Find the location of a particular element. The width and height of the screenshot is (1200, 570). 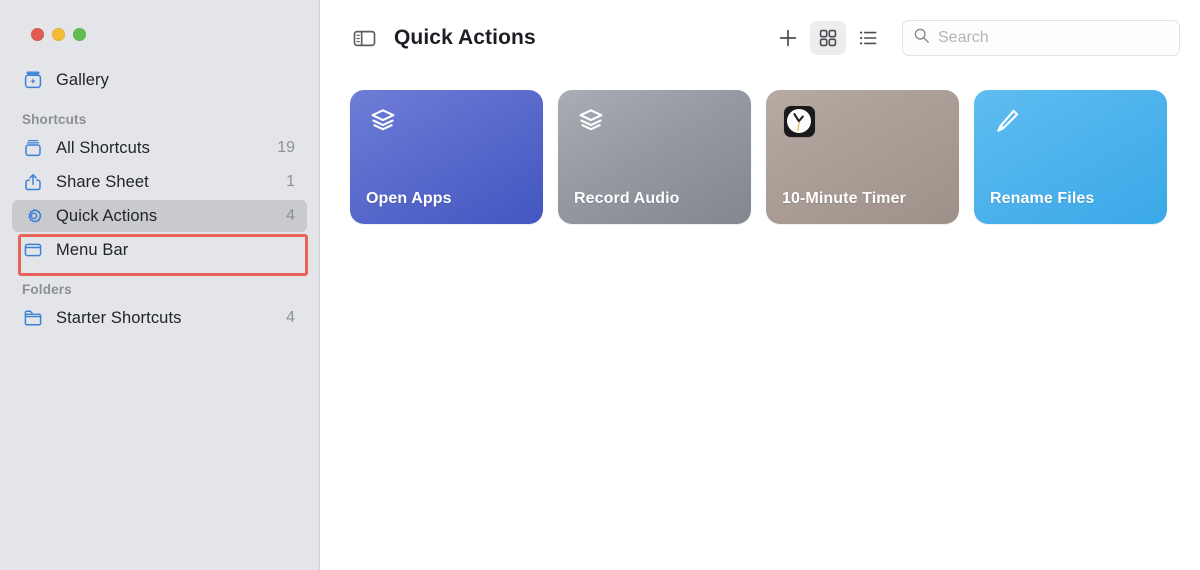

pencil-icon is located at coordinates (1007, 121).